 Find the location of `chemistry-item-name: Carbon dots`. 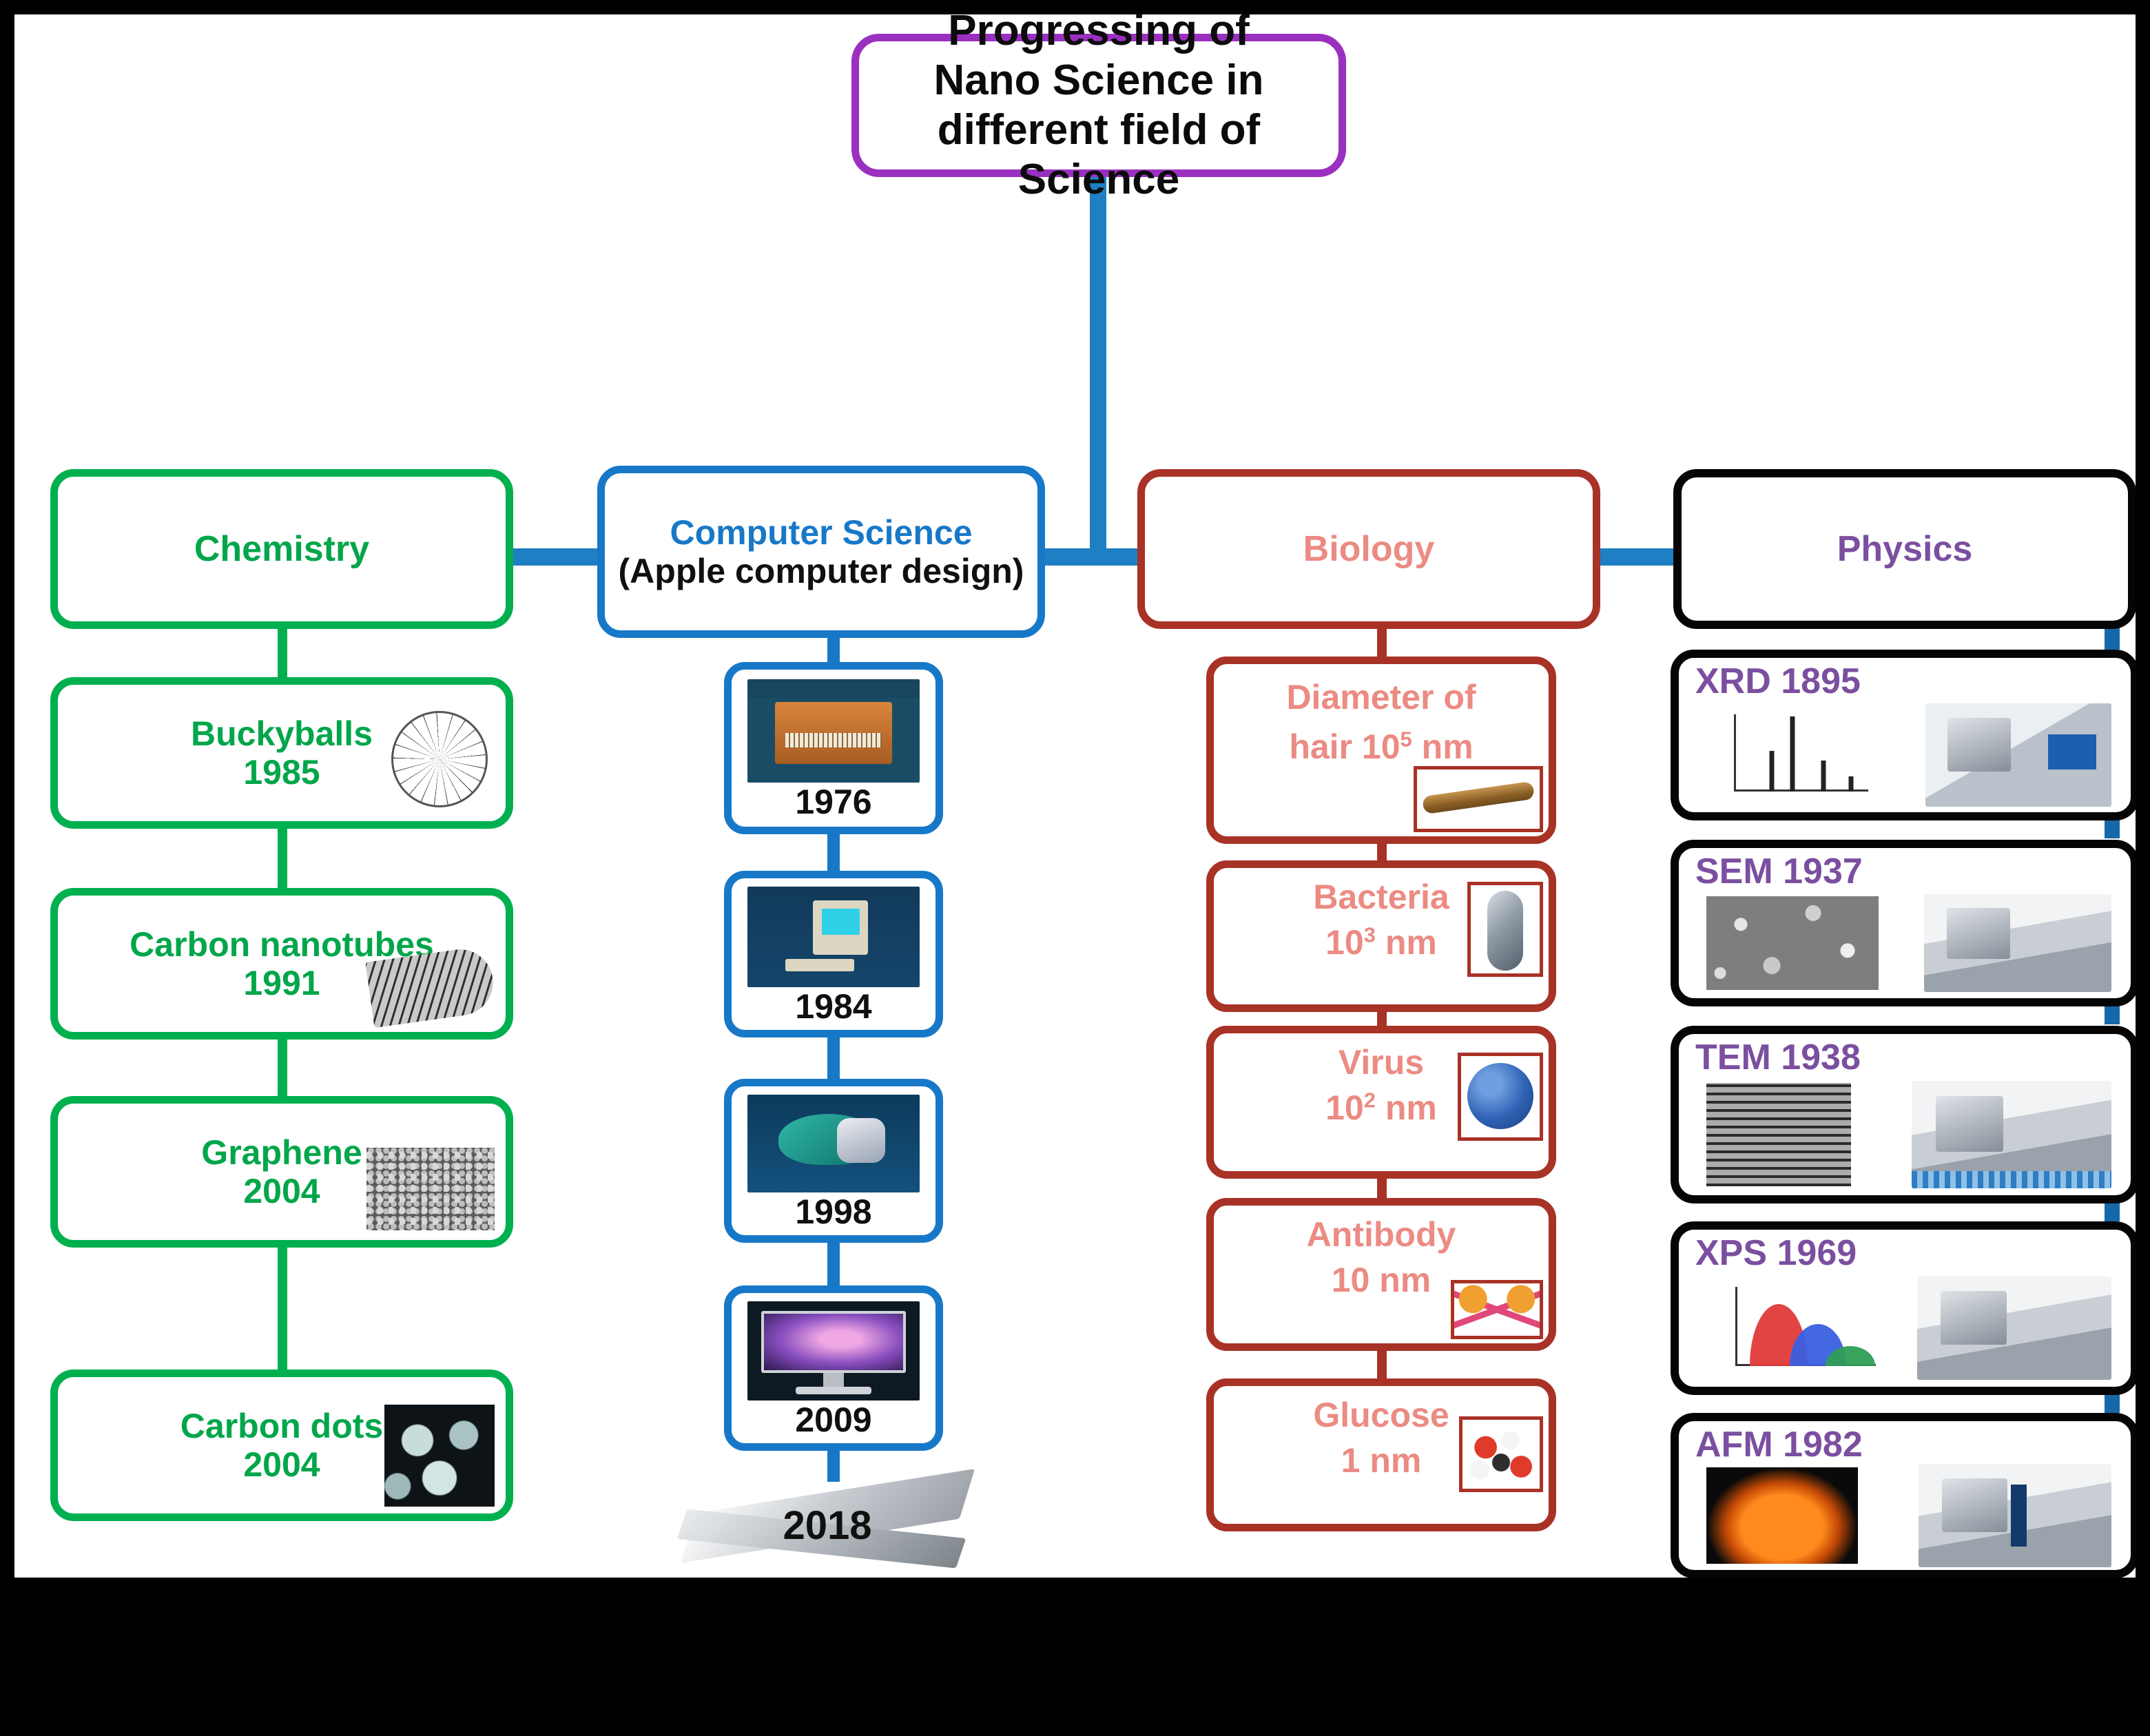

chemistry-item-name: Carbon dots is located at coordinates (282, 1426).